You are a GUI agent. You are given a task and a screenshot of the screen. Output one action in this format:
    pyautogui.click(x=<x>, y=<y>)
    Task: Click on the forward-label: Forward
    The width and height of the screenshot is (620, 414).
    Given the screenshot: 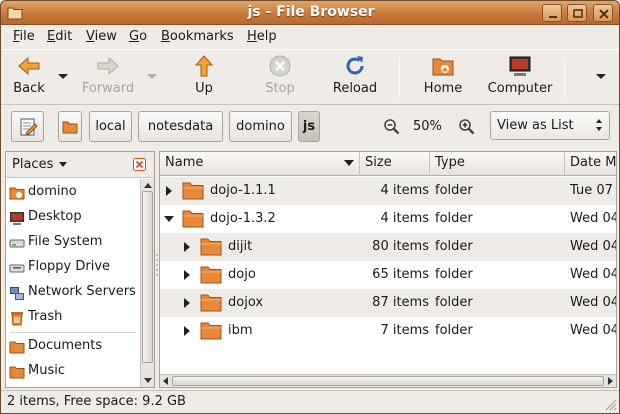 What is the action you would take?
    pyautogui.click(x=108, y=88)
    